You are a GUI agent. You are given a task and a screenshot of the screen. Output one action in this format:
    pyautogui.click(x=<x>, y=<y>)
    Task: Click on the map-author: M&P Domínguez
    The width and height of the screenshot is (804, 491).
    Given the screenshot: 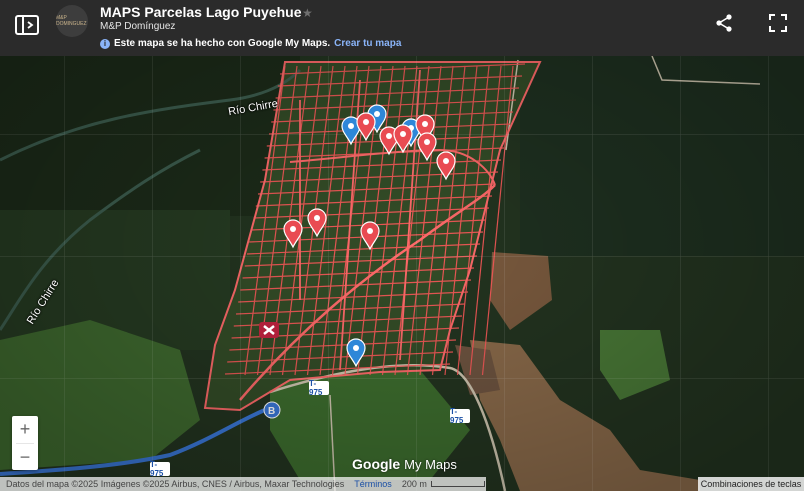 What is the action you would take?
    pyautogui.click(x=138, y=26)
    